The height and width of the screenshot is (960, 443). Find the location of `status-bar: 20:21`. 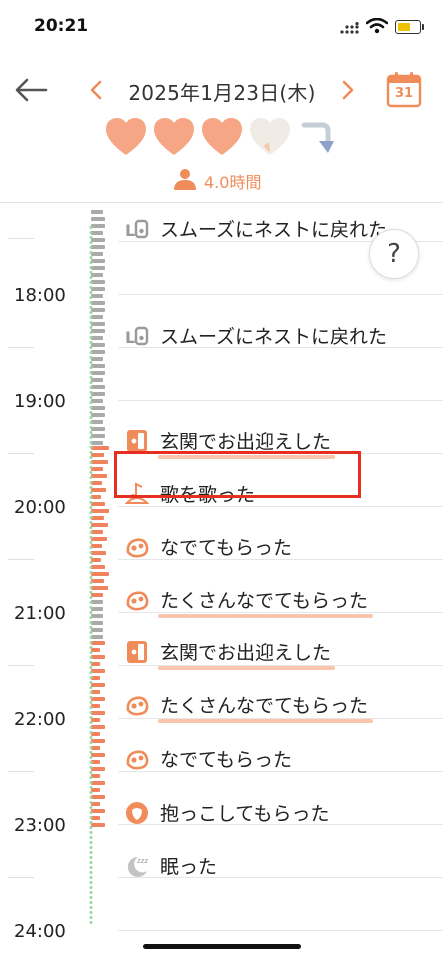

status-bar: 20:21 is located at coordinates (221, 26).